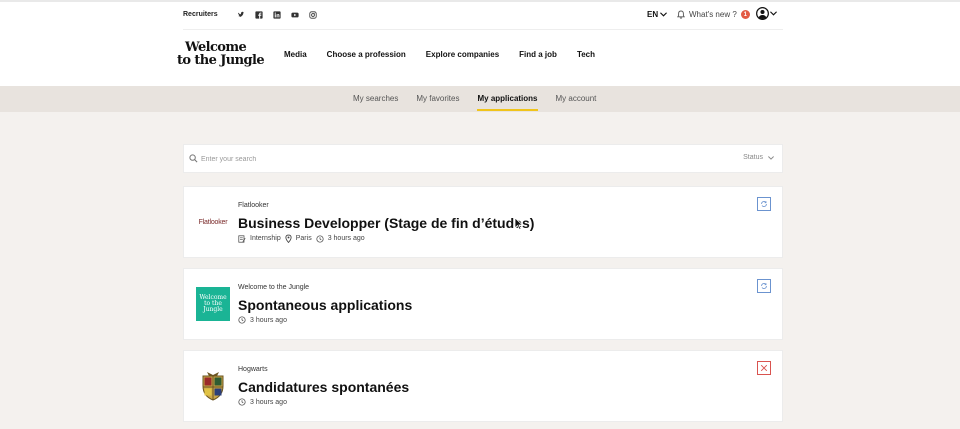 The image size is (960, 429). What do you see at coordinates (295, 54) in the screenshot?
I see `nav-item-media: Media` at bounding box center [295, 54].